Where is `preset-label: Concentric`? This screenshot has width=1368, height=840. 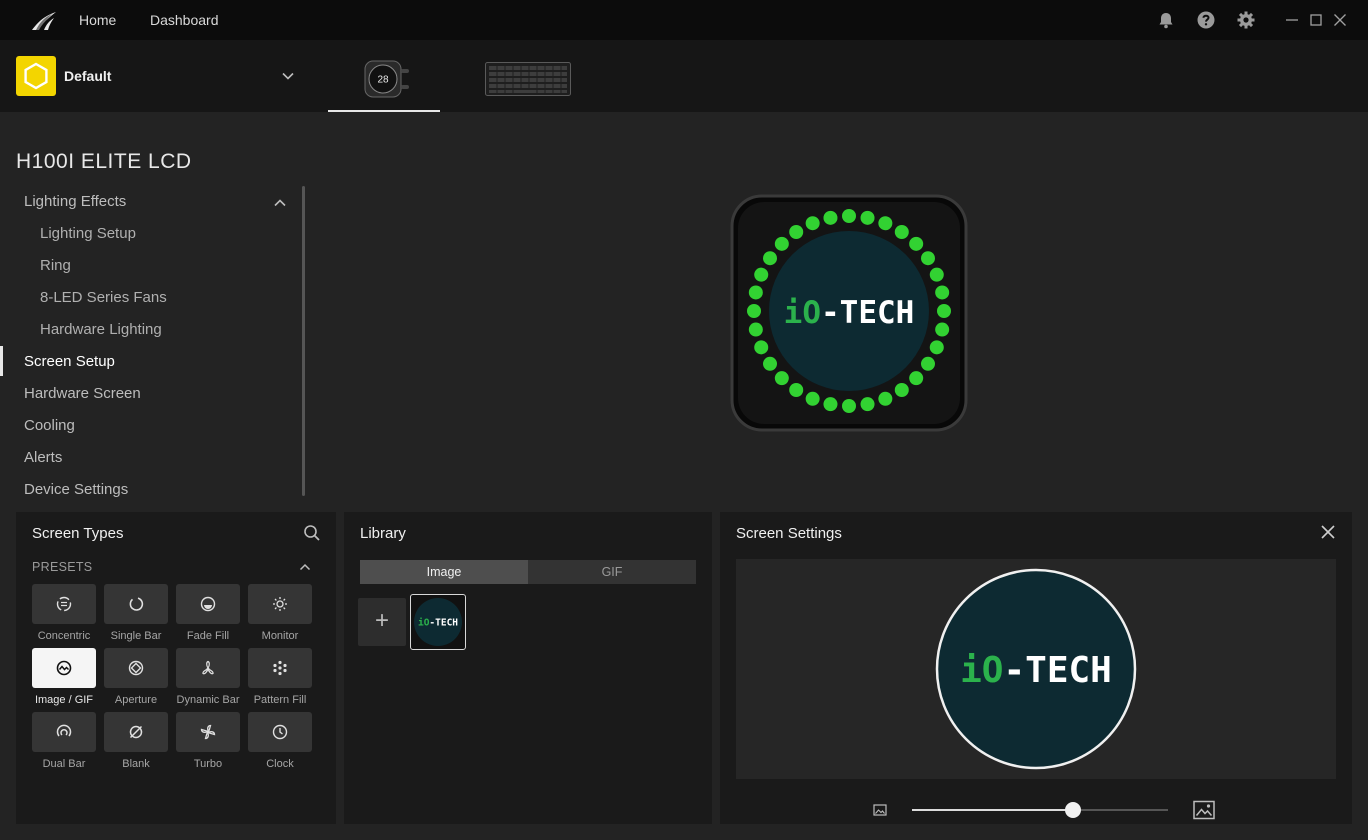
preset-label: Concentric is located at coordinates (64, 636).